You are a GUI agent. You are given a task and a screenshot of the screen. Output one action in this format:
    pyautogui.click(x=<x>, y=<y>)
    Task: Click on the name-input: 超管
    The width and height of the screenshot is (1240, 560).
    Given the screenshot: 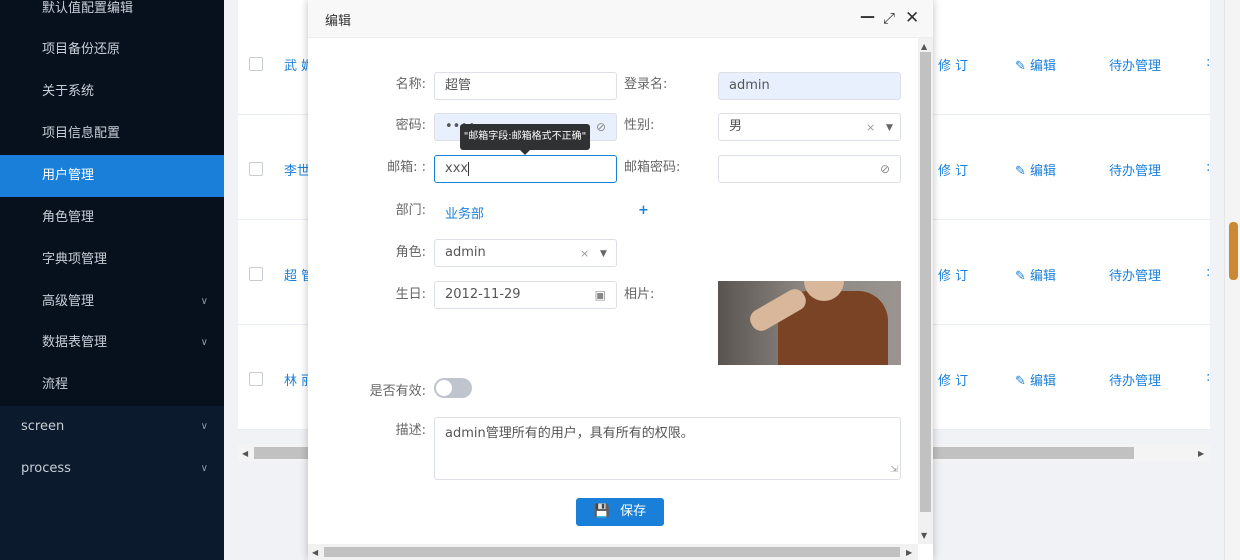 What is the action you would take?
    pyautogui.click(x=525, y=86)
    